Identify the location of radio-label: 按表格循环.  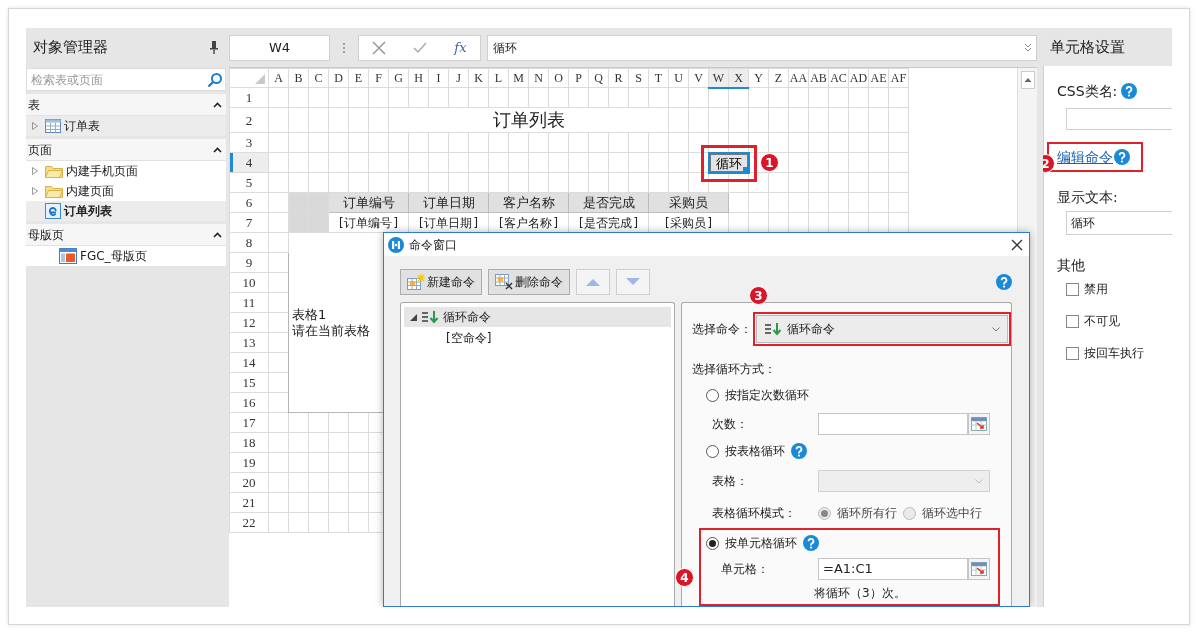
(755, 451).